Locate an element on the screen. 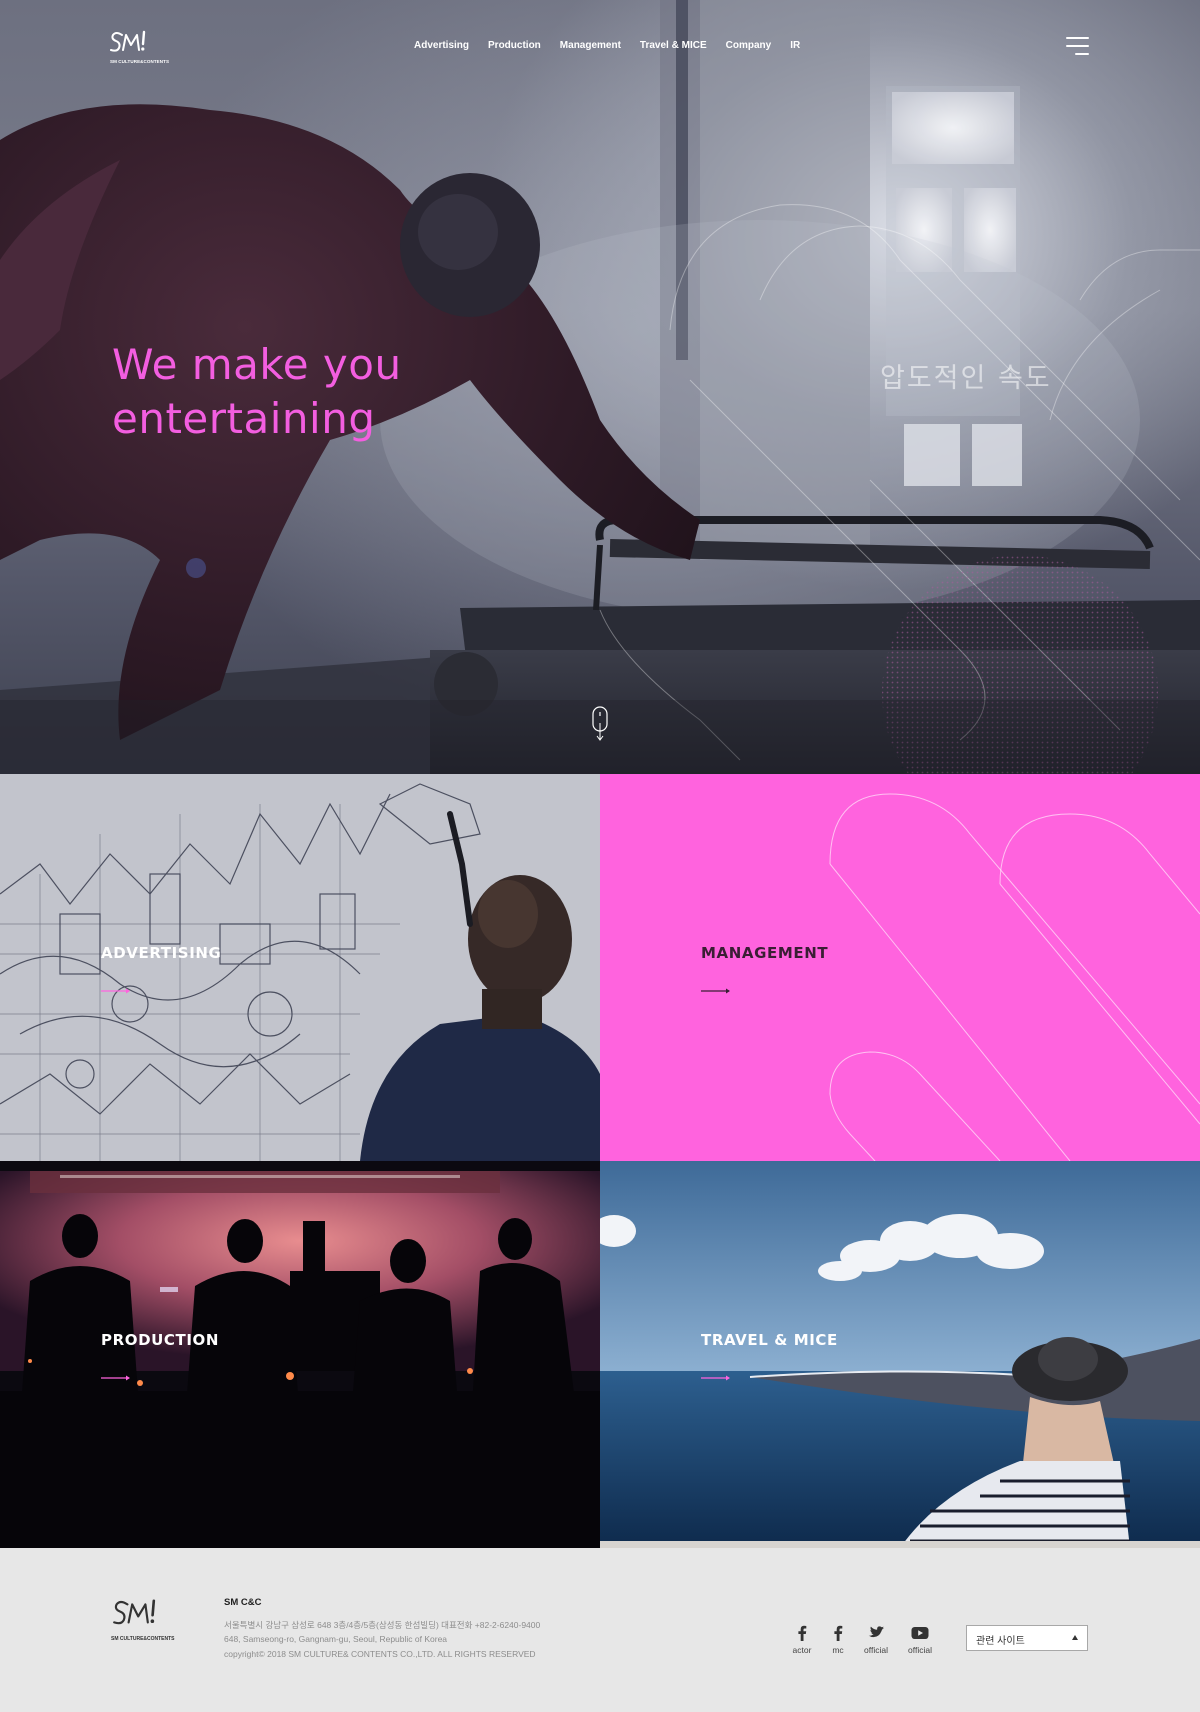  social-facebook-mc: mc is located at coordinates (838, 1640).